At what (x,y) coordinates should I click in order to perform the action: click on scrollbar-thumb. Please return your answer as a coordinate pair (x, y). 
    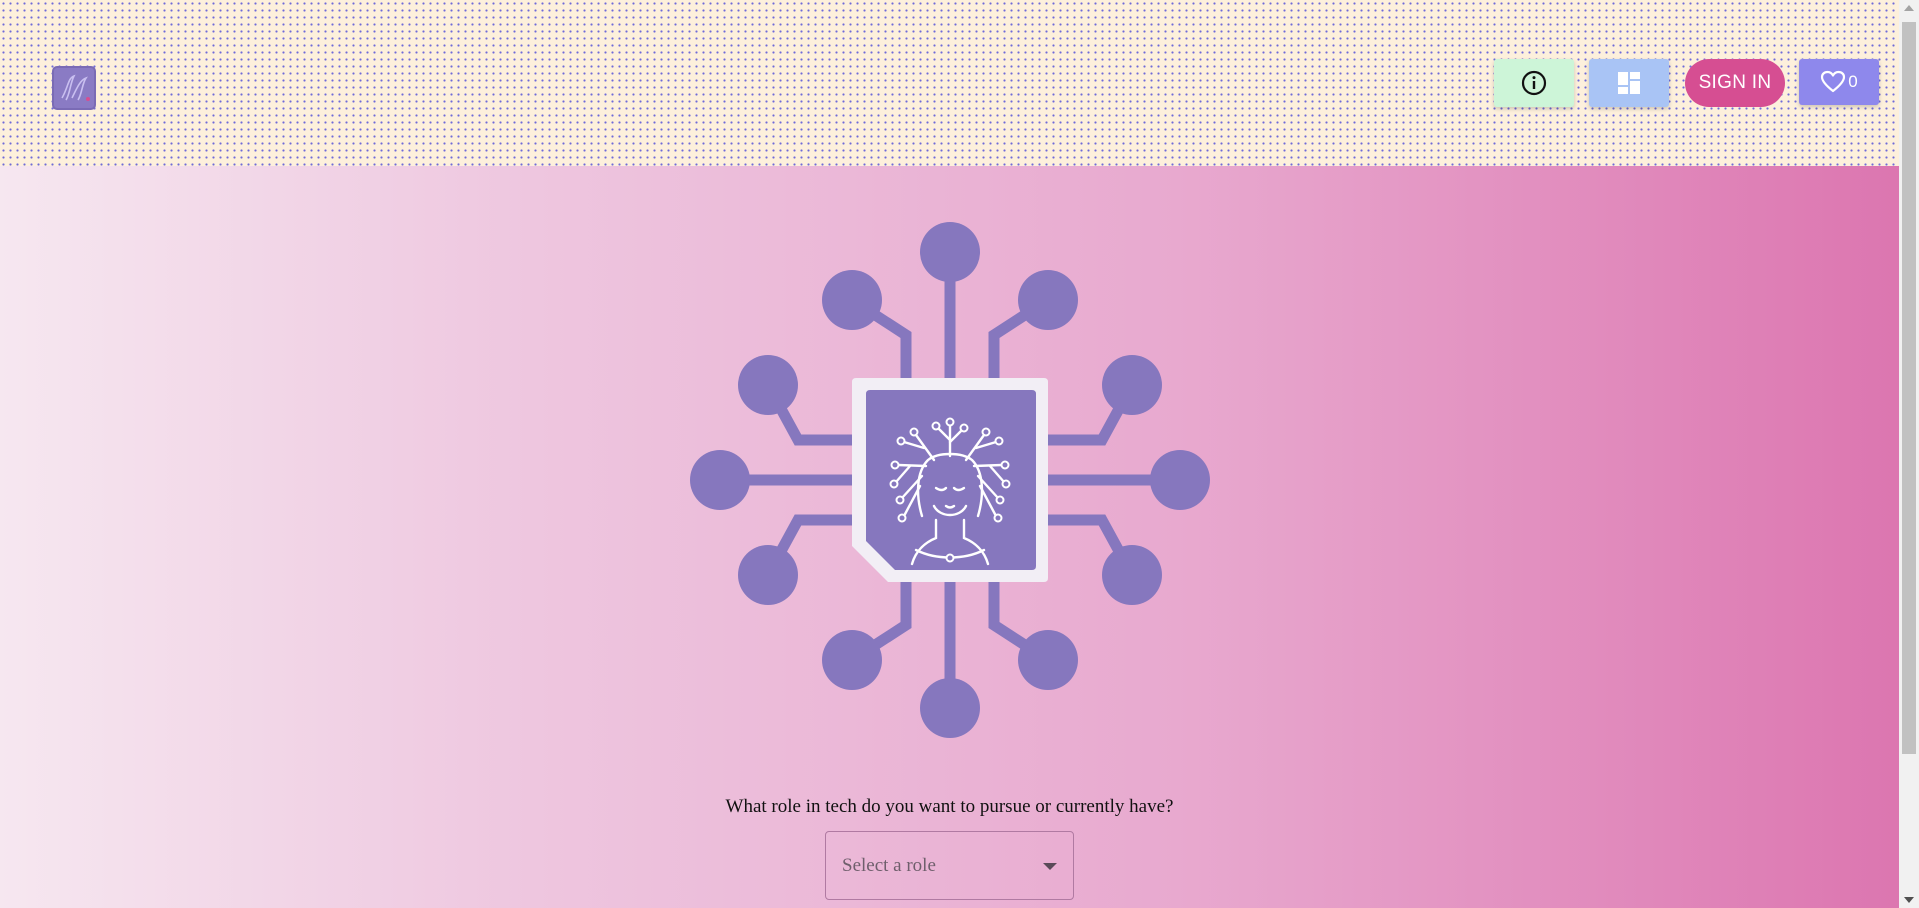
    Looking at the image, I should click on (1909, 388).